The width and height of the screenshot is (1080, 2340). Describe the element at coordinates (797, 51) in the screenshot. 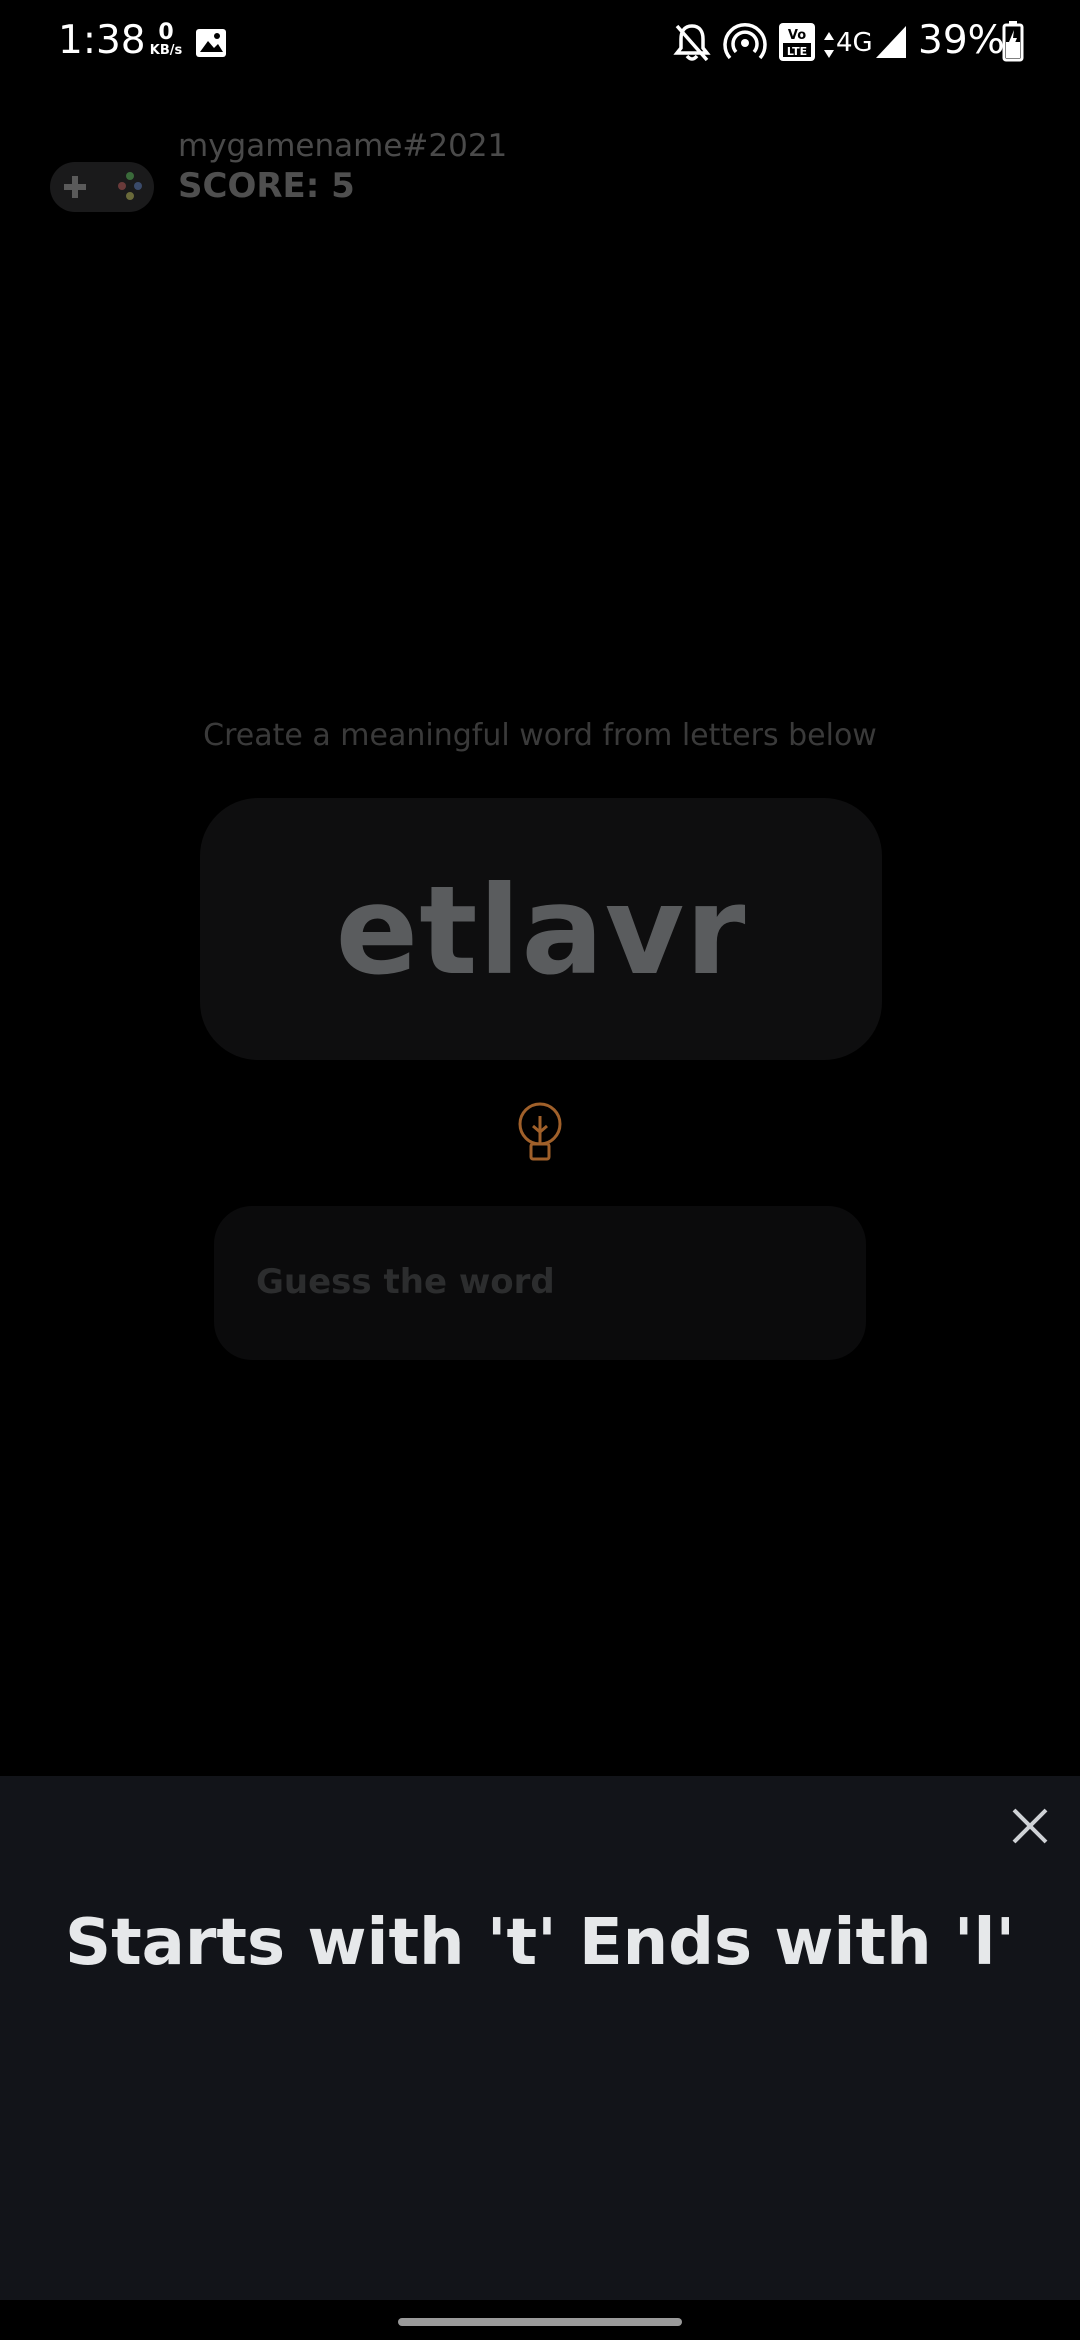

I see `svg-text: LTE` at that location.